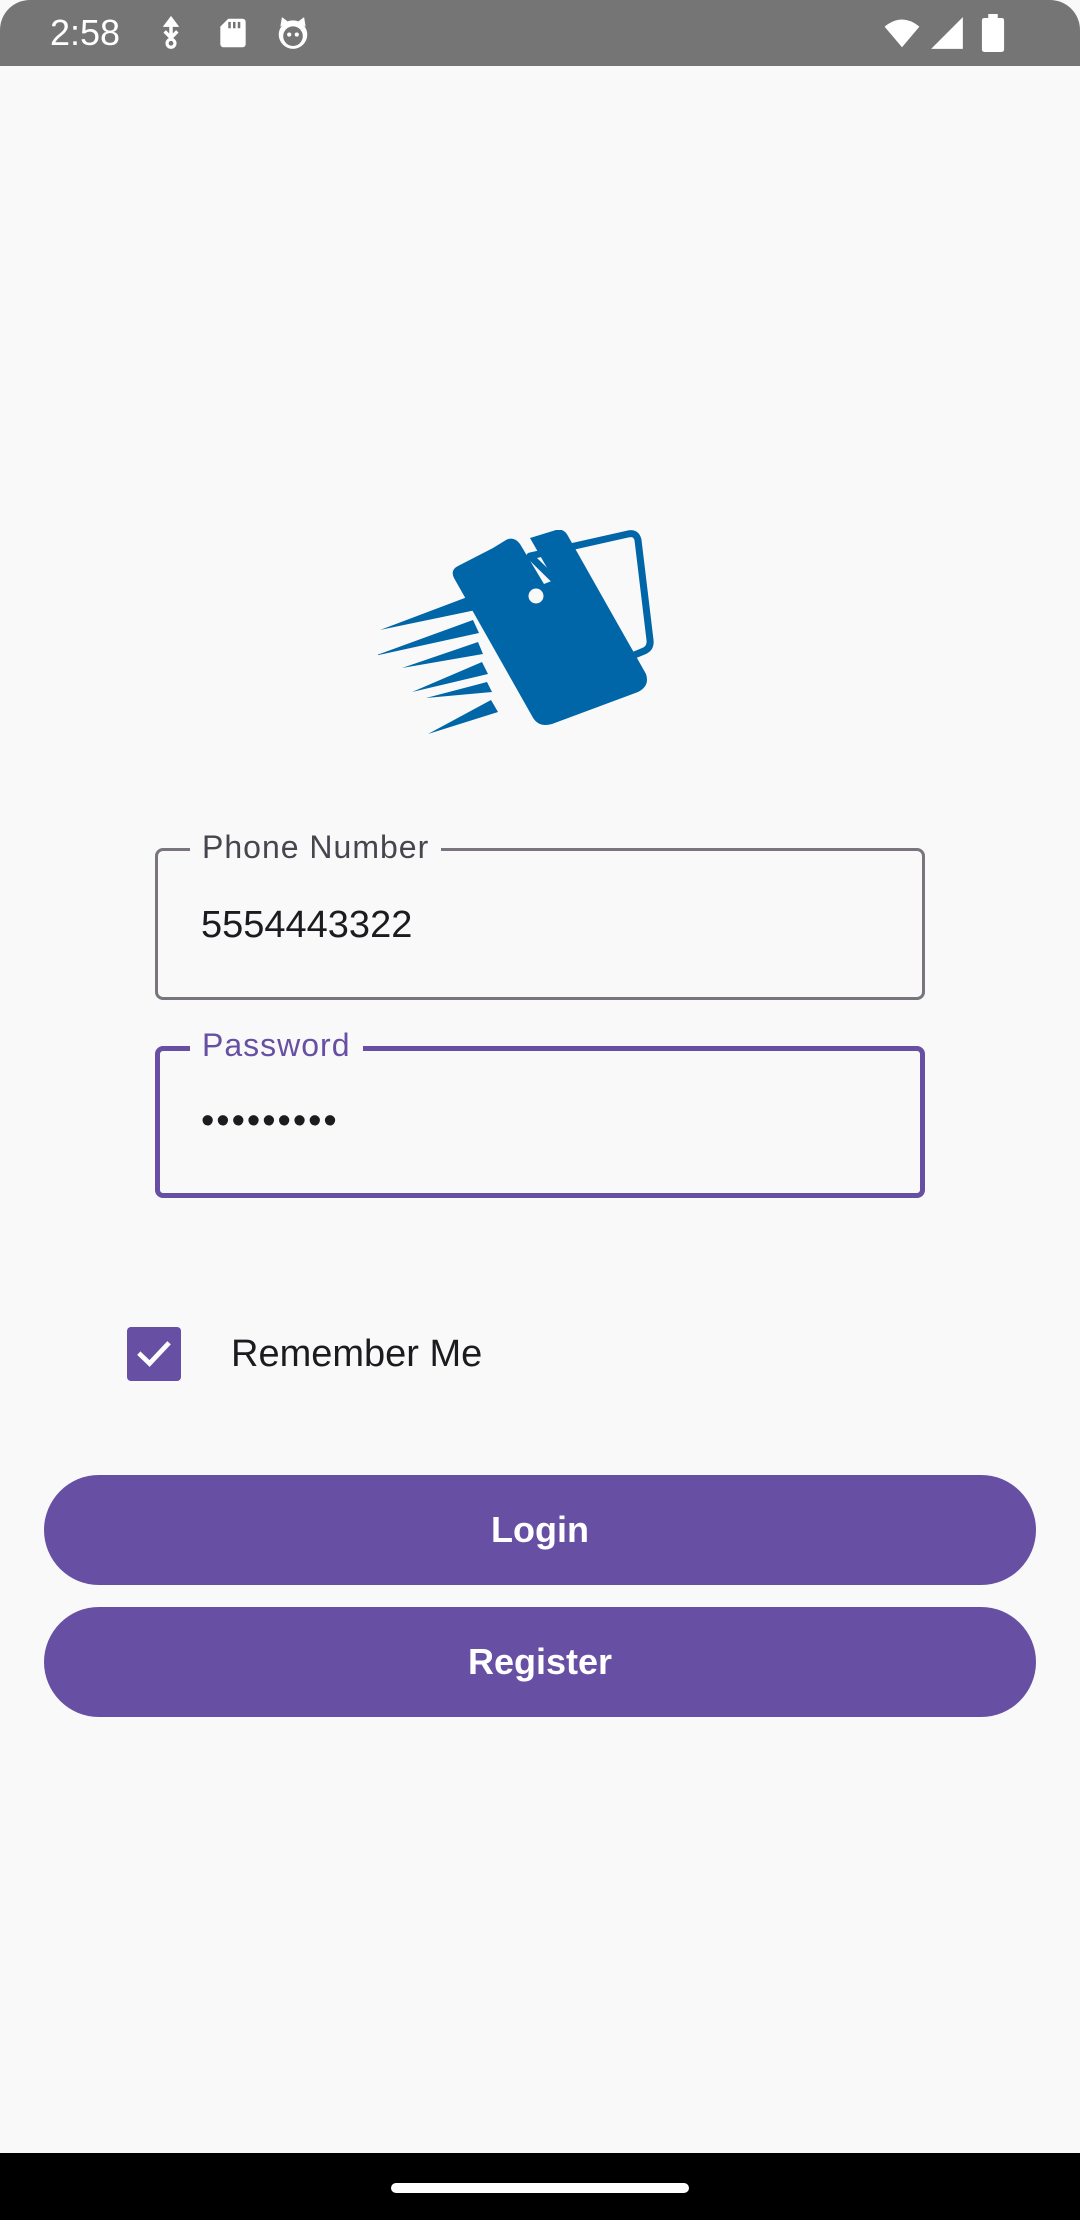 The height and width of the screenshot is (2220, 1080). I want to click on status-bar: 2:58, so click(540, 33).